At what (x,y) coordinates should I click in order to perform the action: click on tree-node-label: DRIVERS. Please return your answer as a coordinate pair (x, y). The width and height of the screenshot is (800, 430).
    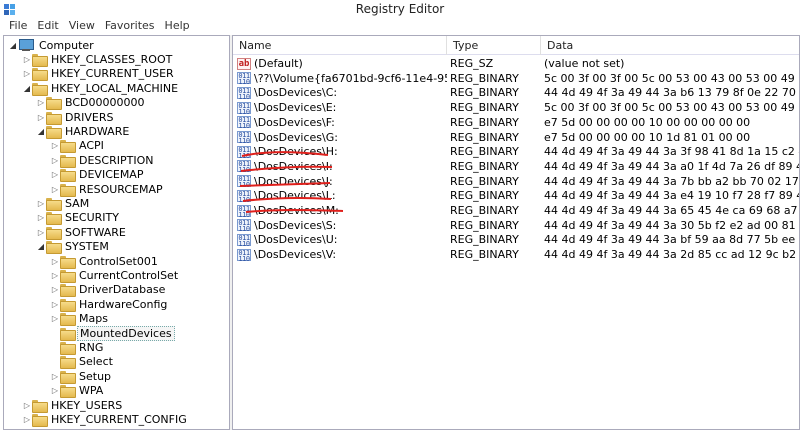
    Looking at the image, I should click on (89, 117).